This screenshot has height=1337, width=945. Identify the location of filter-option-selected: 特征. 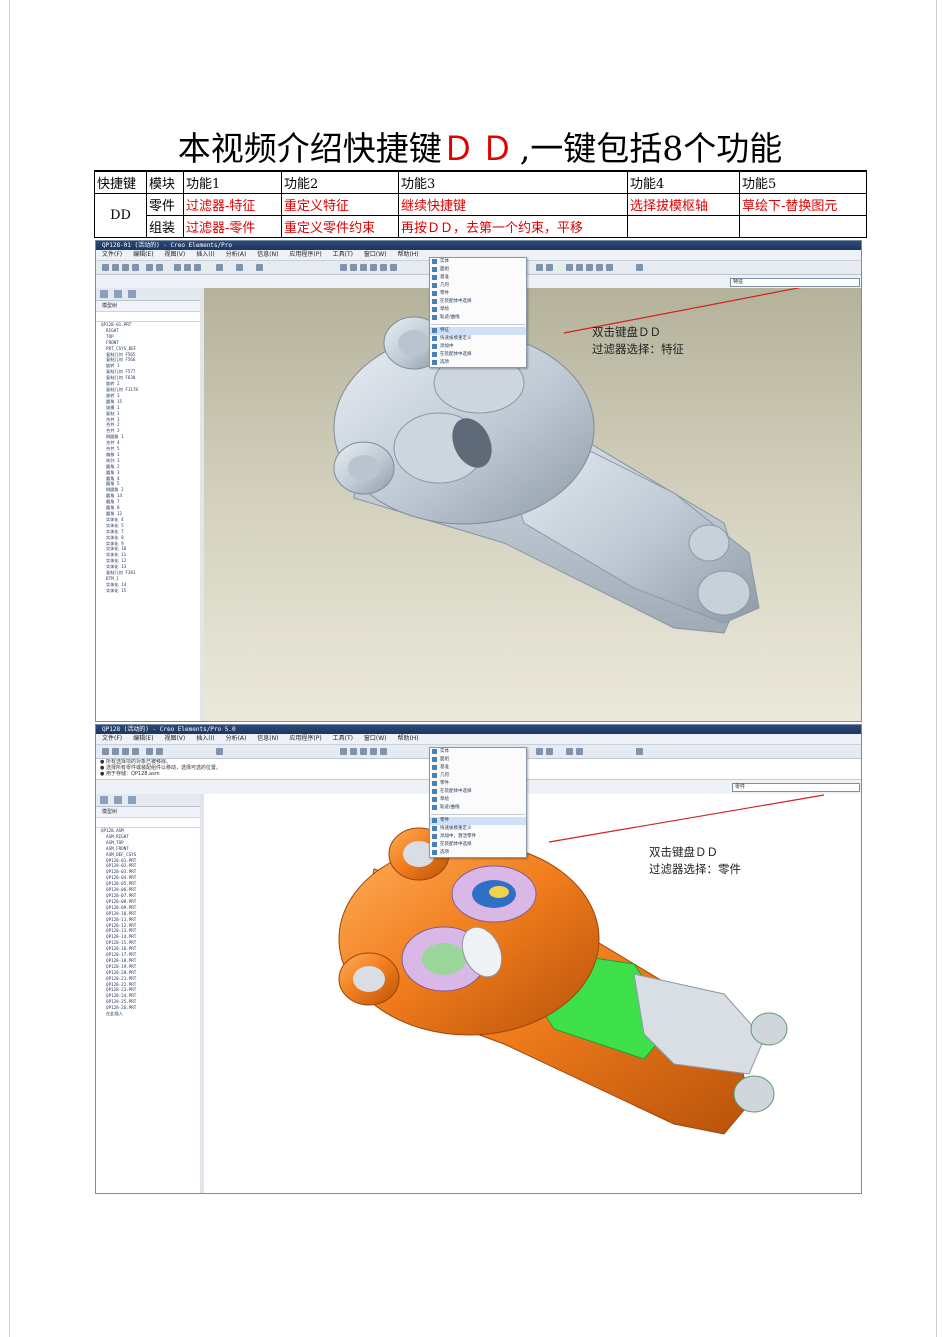
(478, 331).